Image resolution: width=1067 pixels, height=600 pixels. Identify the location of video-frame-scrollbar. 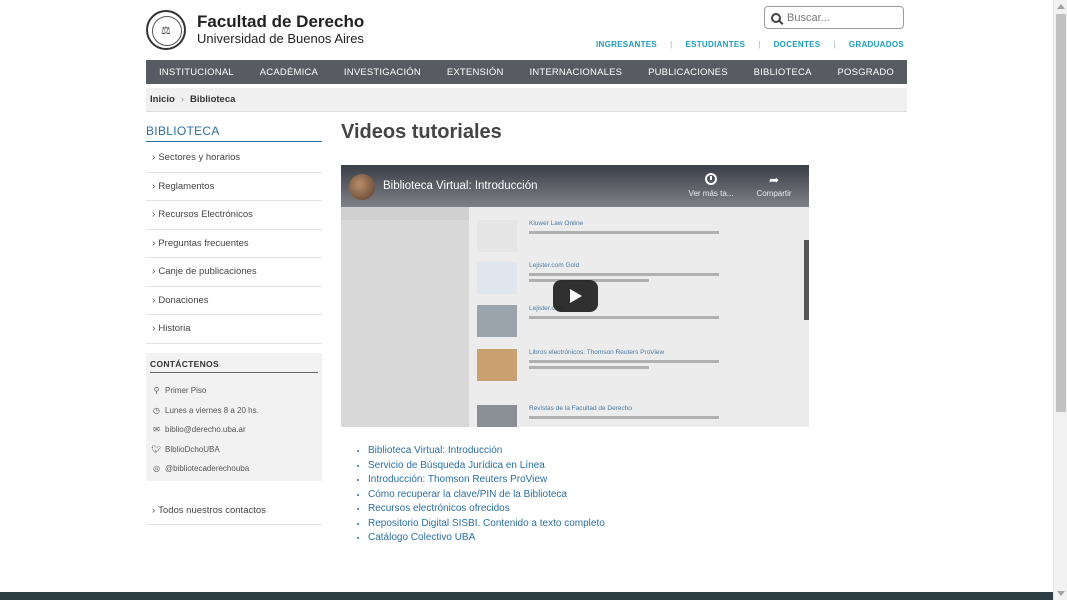
(806, 280).